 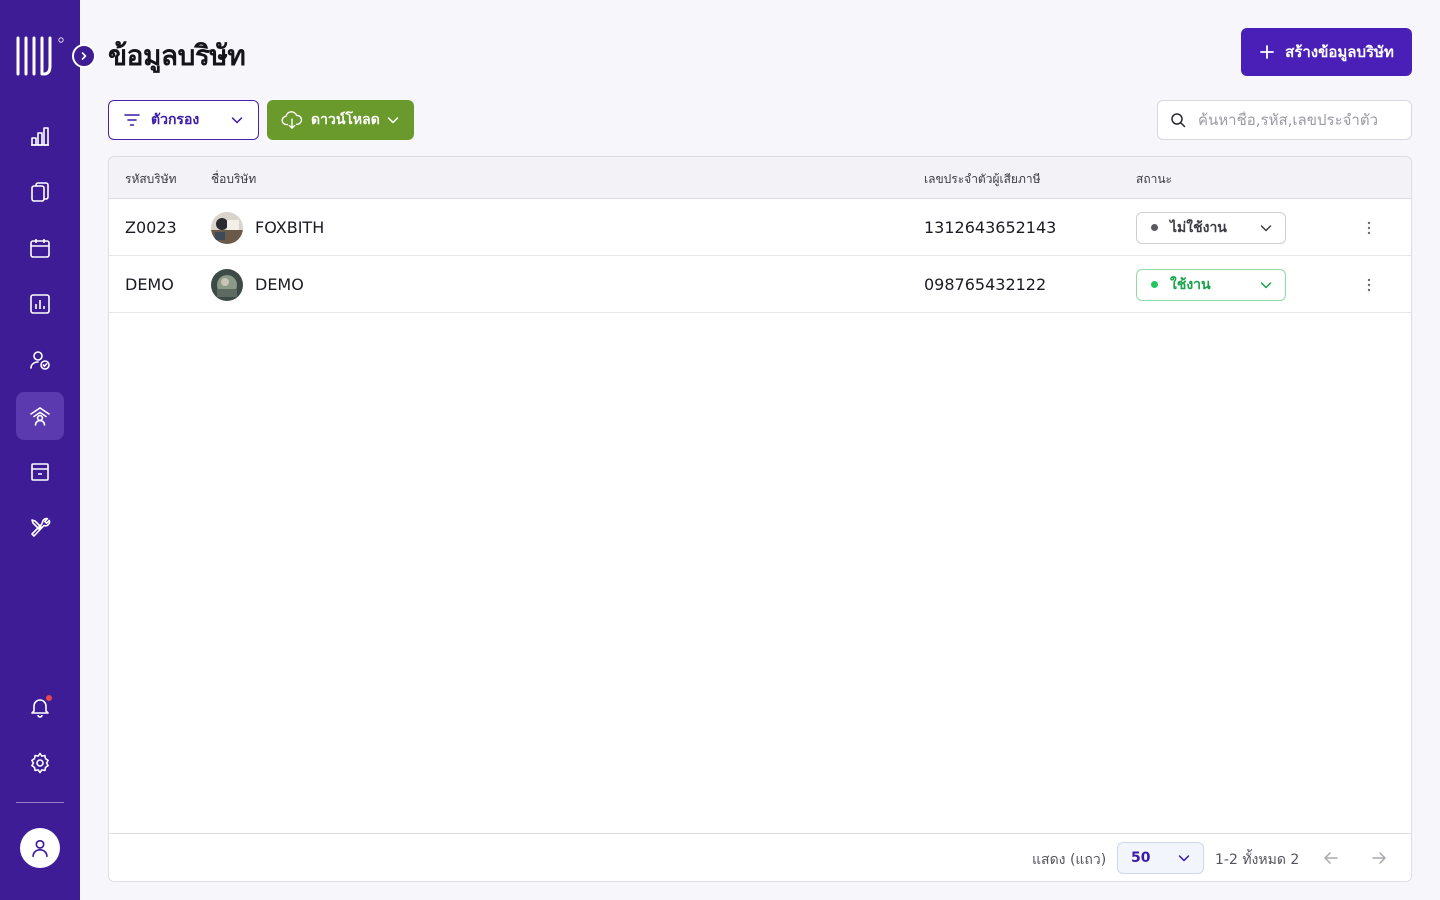 I want to click on sidebar-item-reports, so click(x=40, y=304).